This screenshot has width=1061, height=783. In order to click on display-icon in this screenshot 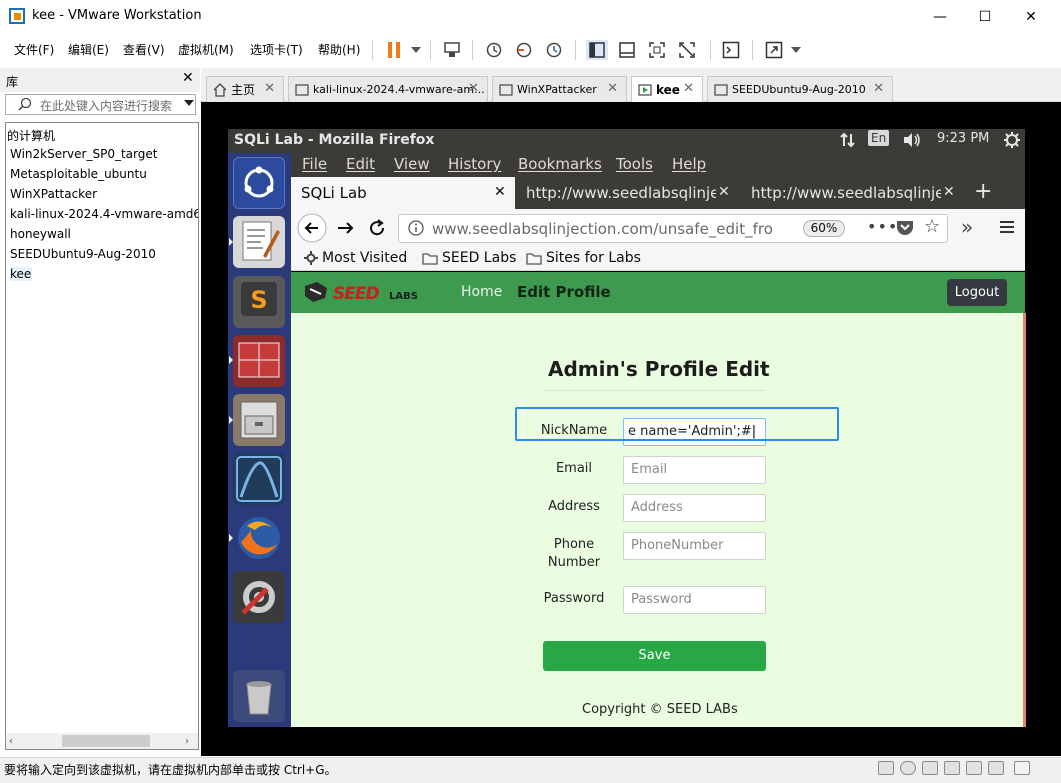, I will do `click(996, 768)`.